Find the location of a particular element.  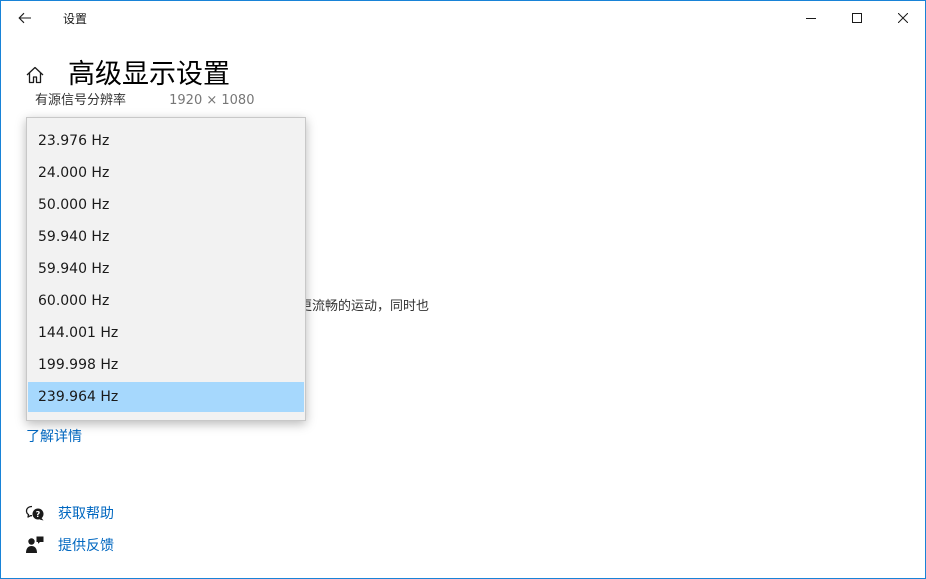

page-title: 高级显示设置 is located at coordinates (149, 74).